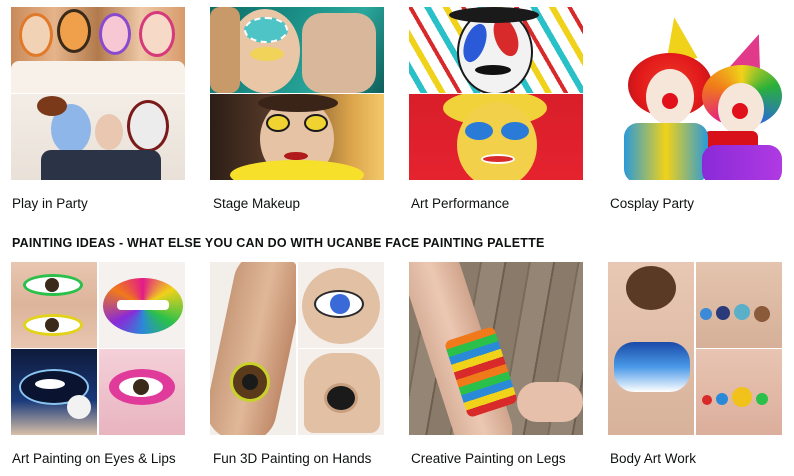  I want to click on hands-3d-painting-image, so click(297, 348).